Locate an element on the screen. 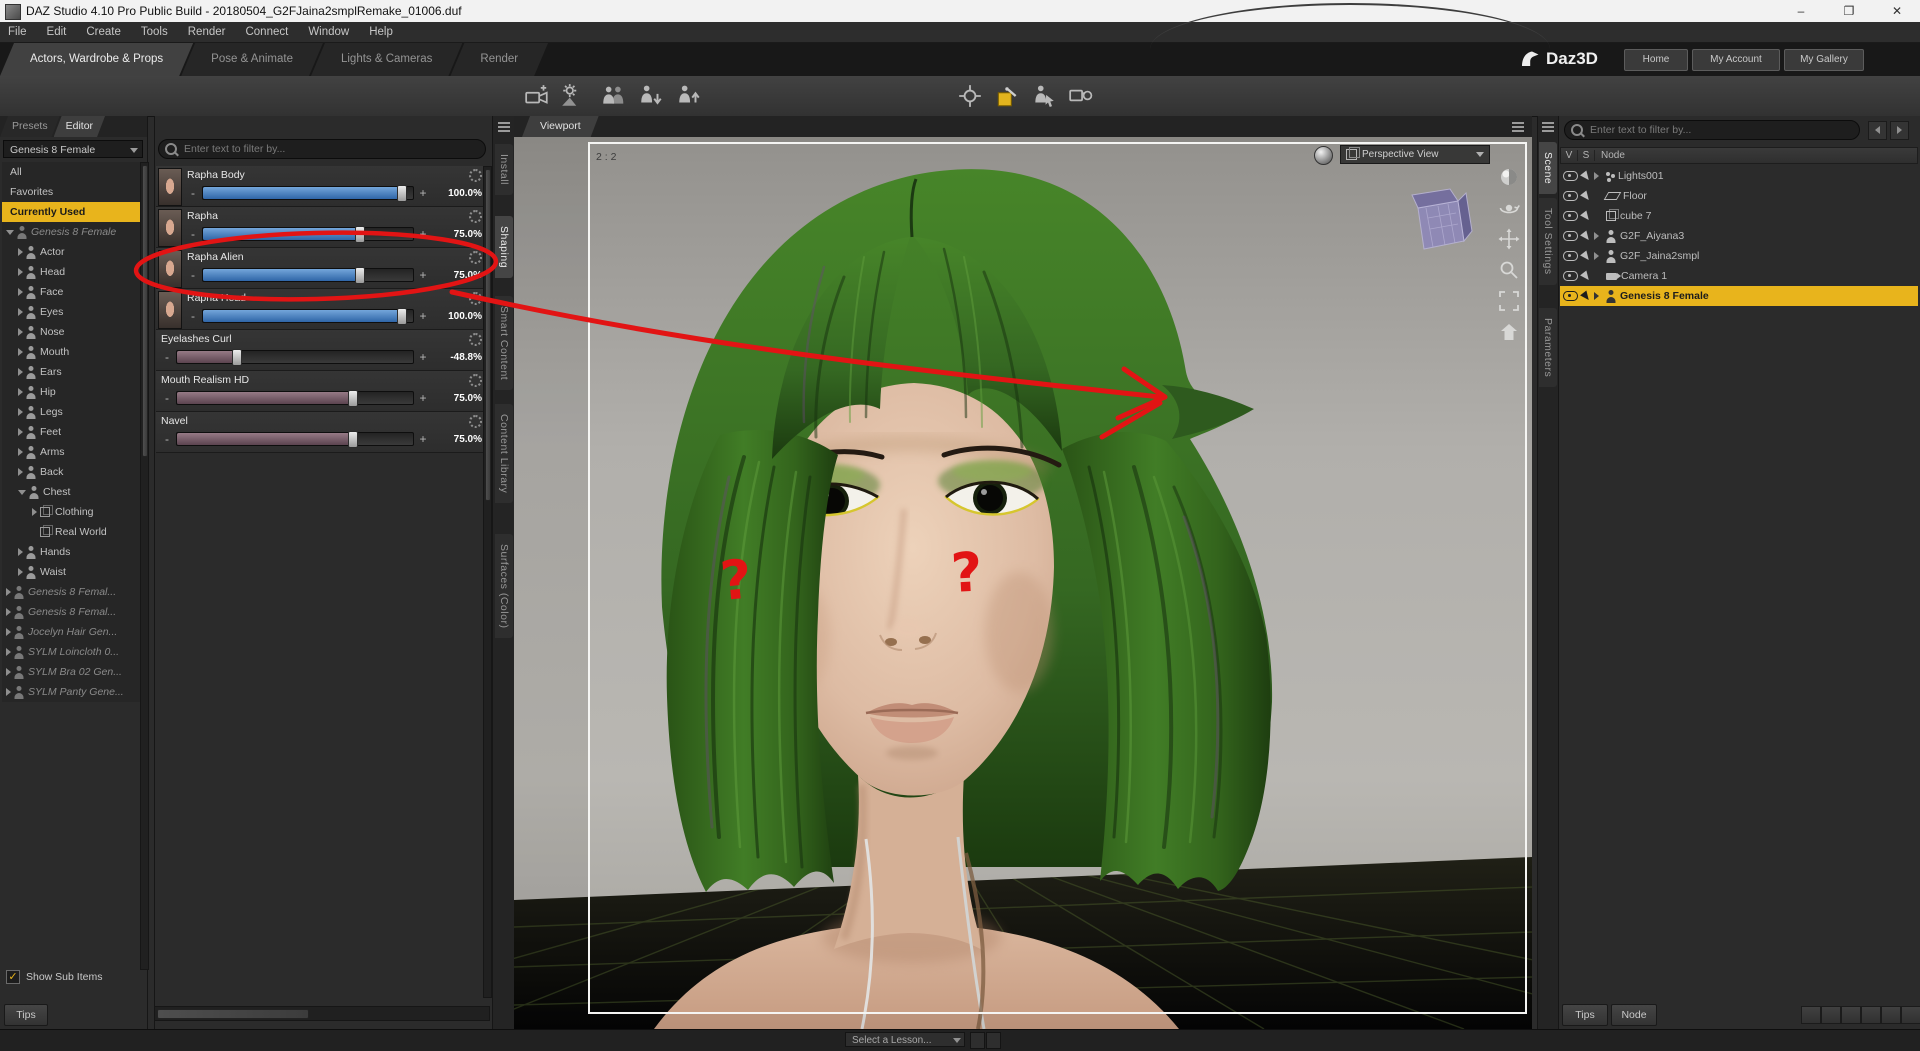  column-selectability: S is located at coordinates (1586, 155).